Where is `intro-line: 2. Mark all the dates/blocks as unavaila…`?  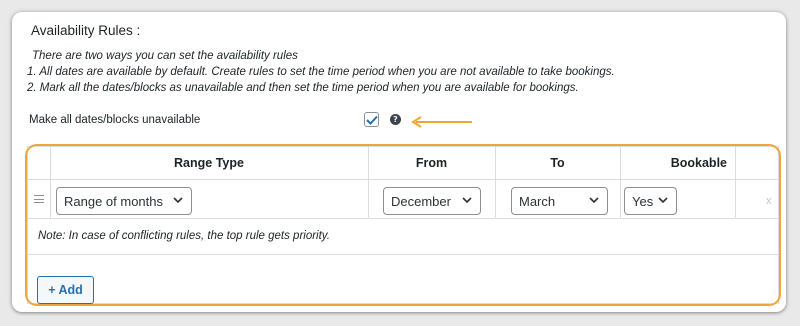 intro-line: 2. Mark all the dates/blocks as unavaila… is located at coordinates (303, 88).